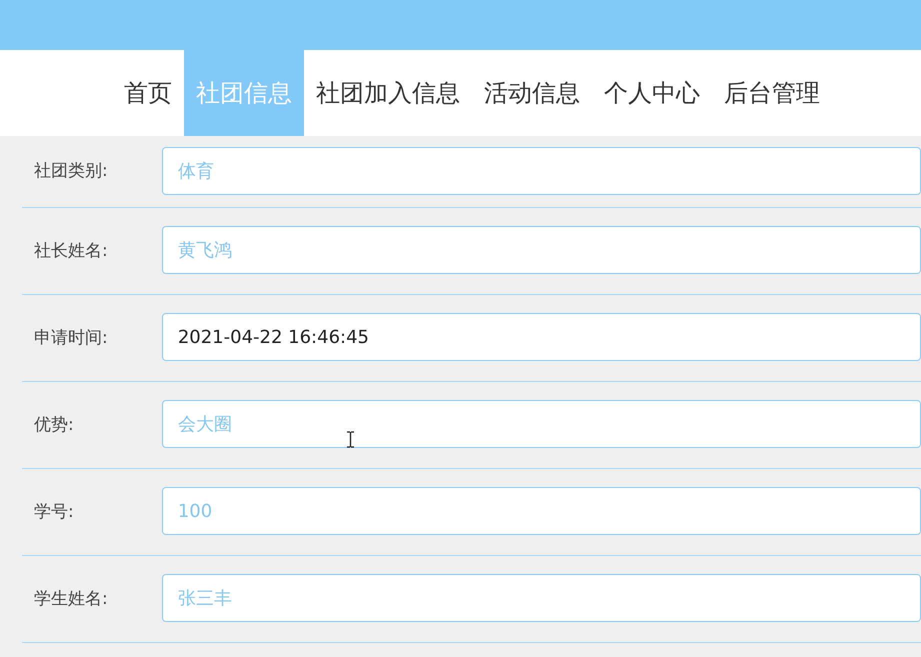 The height and width of the screenshot is (657, 921). I want to click on nav-tab: 个人中心, so click(652, 93).